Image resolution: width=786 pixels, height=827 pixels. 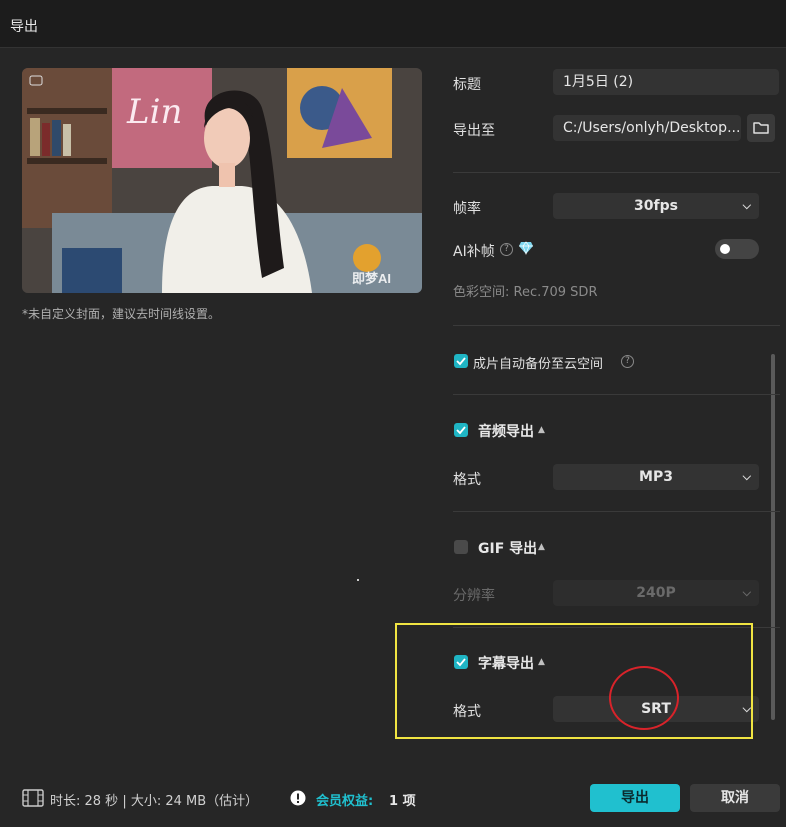 What do you see at coordinates (525, 292) in the screenshot?
I see `color-space-text: 色彩空间: Rec.709 SDR` at bounding box center [525, 292].